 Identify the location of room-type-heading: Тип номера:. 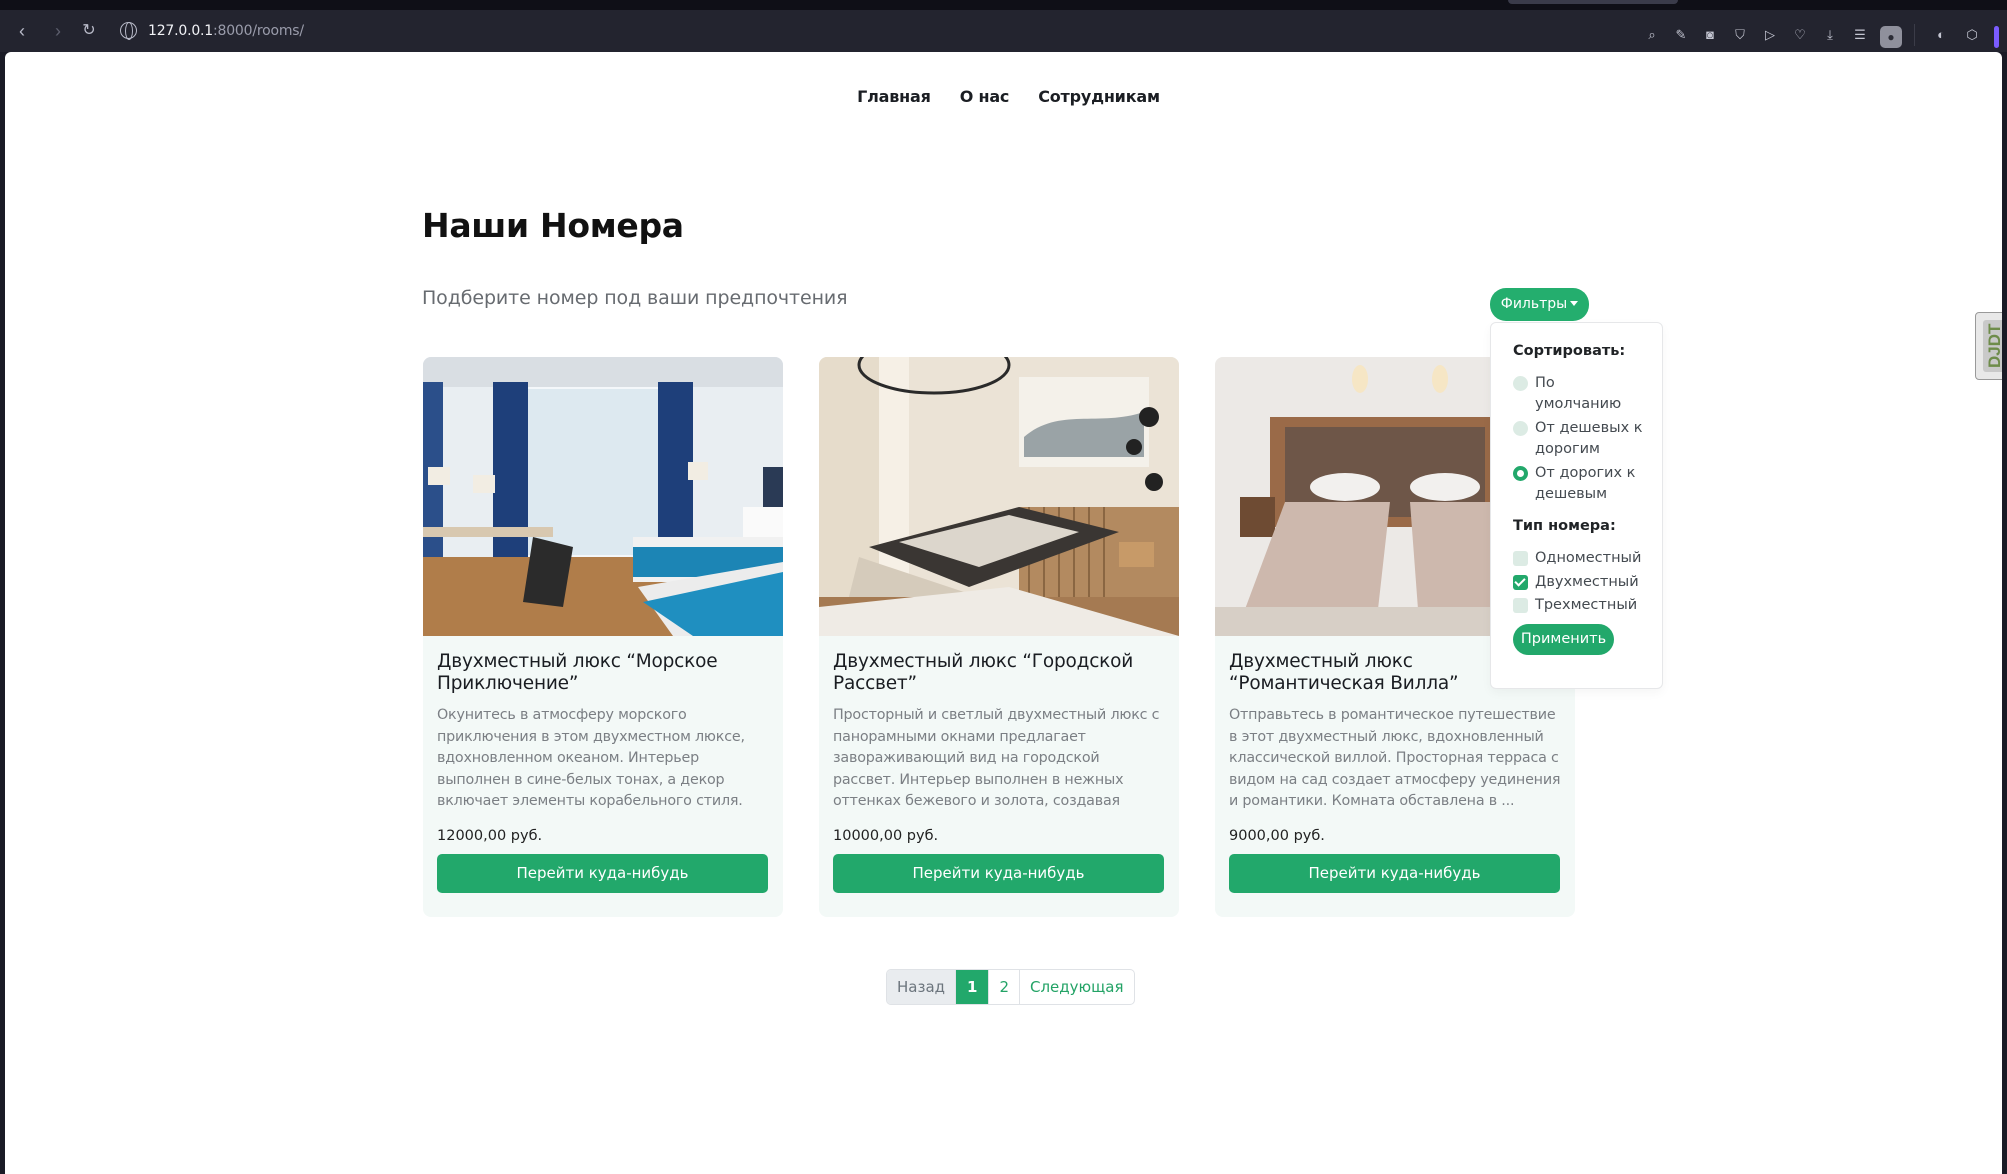
(1564, 526).